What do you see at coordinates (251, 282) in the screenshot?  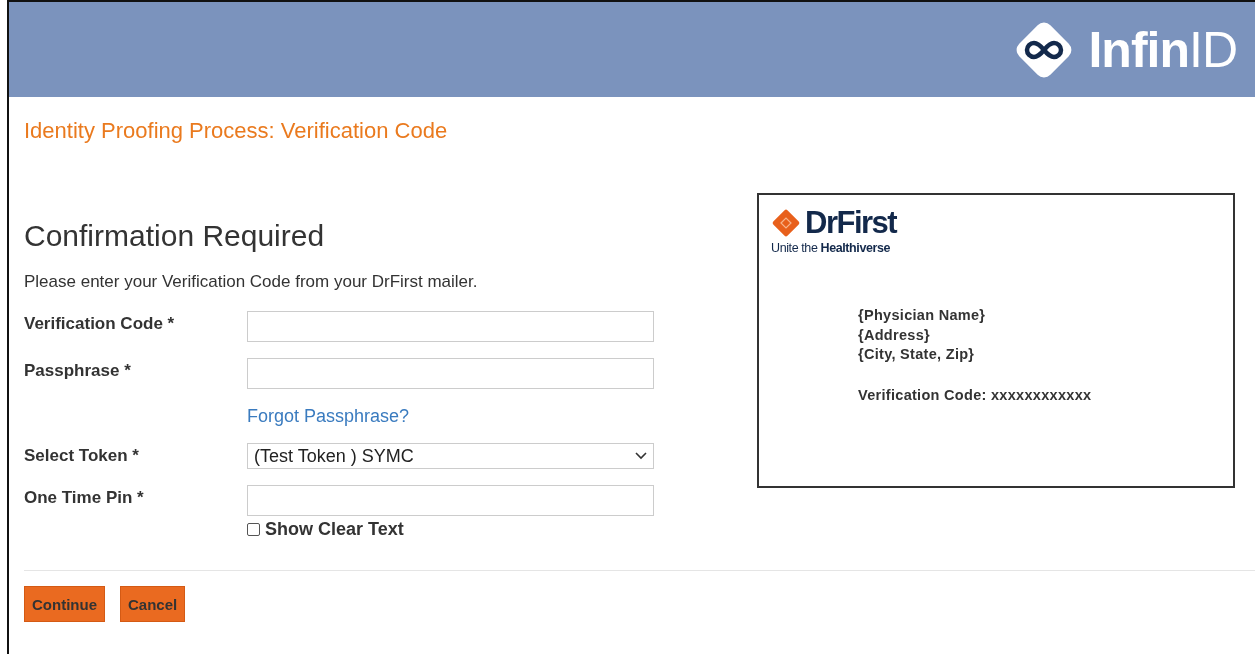 I see `instruction-text: Please enter your Verification Code from your DrFirst mailer.` at bounding box center [251, 282].